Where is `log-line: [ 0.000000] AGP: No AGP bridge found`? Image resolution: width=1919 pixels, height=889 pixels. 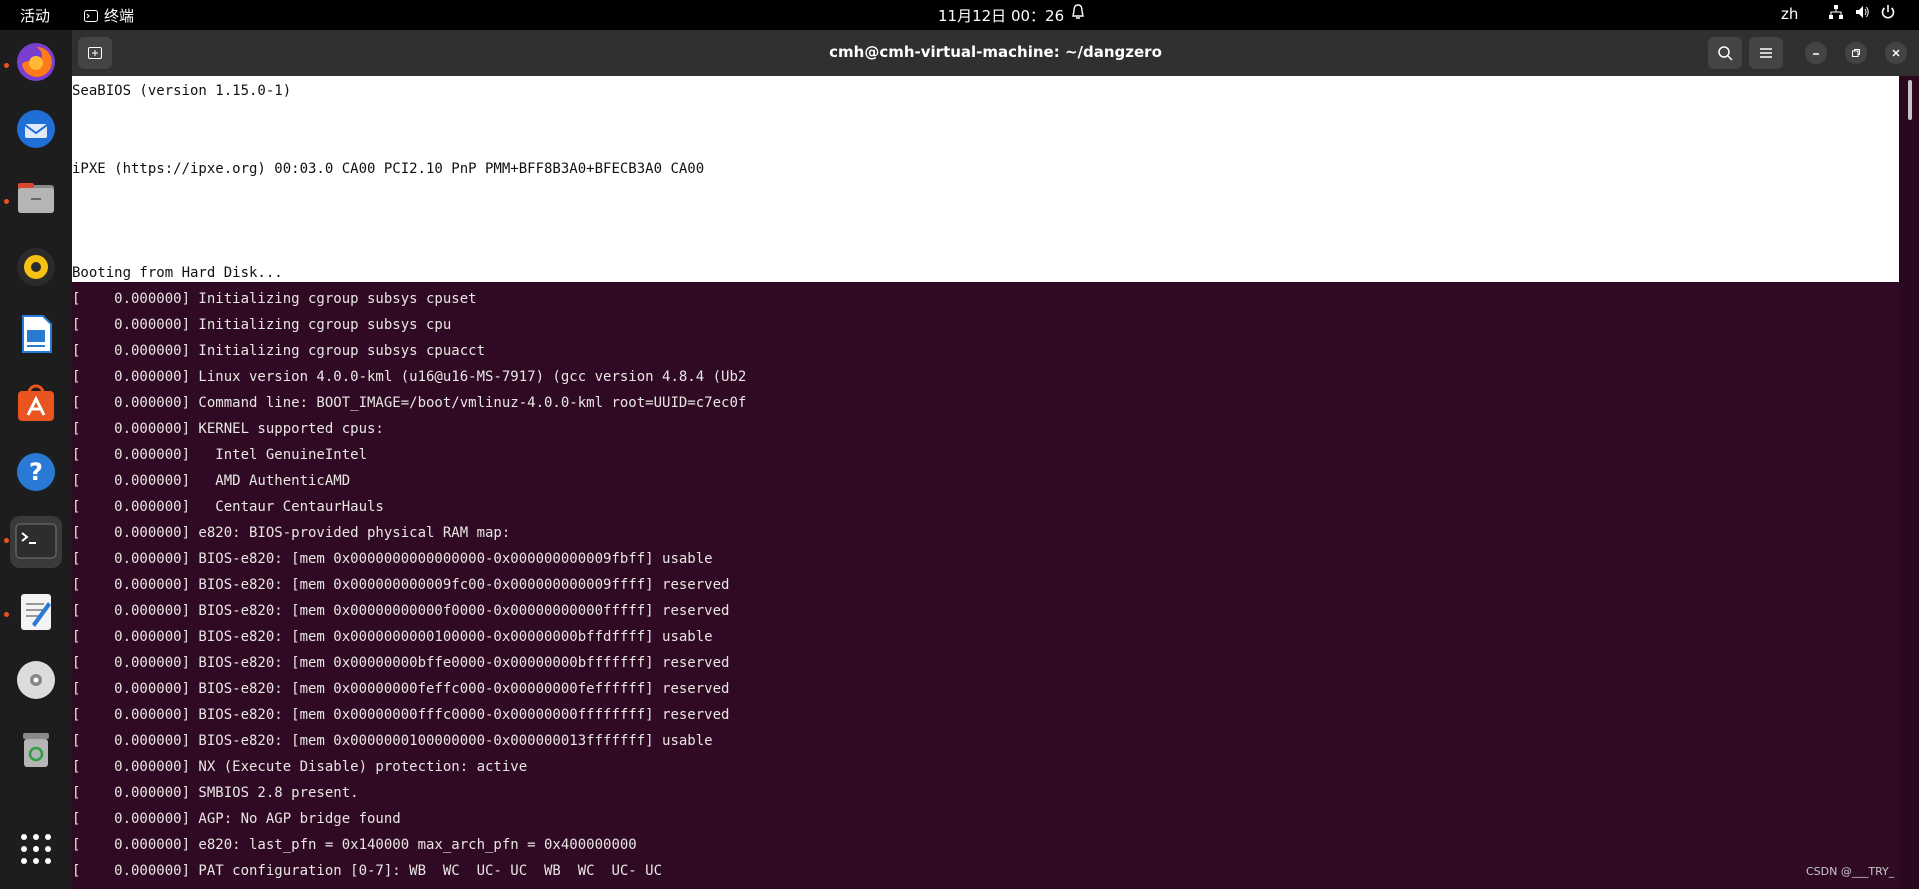 log-line: [ 0.000000] AGP: No AGP bridge found is located at coordinates (236, 819).